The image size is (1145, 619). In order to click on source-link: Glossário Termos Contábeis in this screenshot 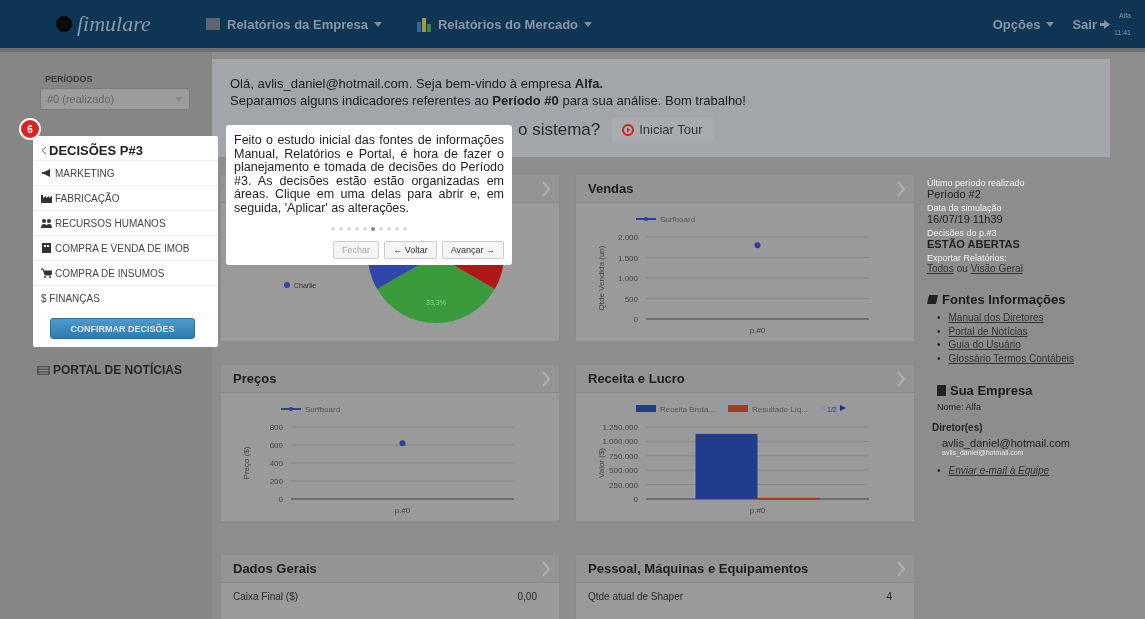, I will do `click(1011, 358)`.